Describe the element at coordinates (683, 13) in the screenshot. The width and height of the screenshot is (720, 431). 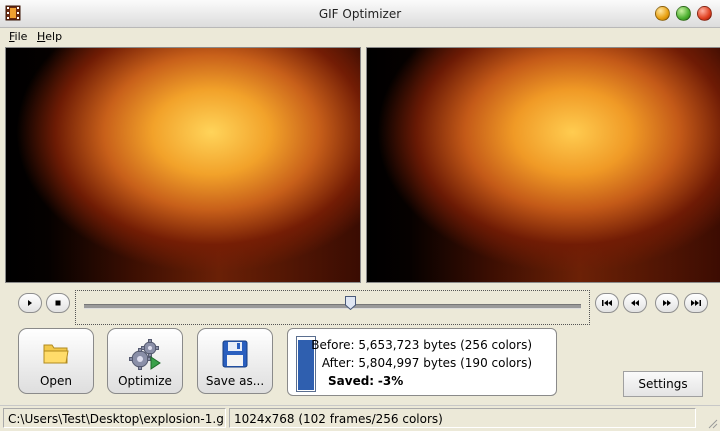
I see `maximize-button` at that location.